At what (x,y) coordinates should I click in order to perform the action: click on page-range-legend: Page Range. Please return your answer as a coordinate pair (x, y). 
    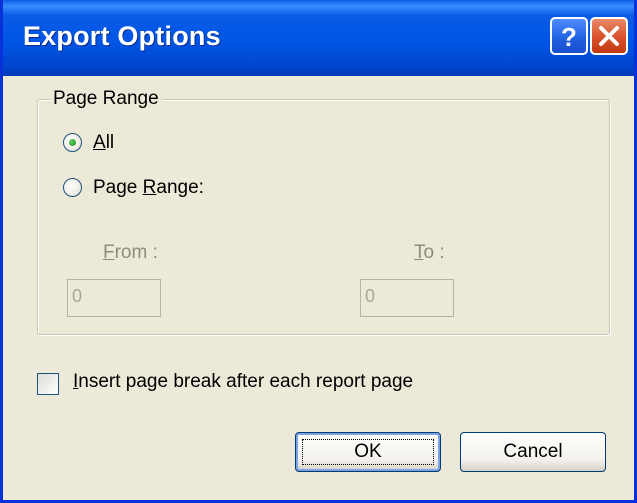
    Looking at the image, I should click on (106, 99).